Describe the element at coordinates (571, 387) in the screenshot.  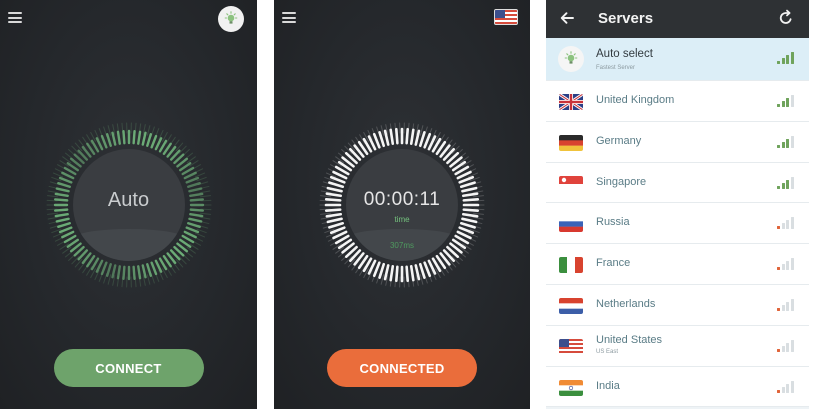
I see `in-flag-icon` at that location.